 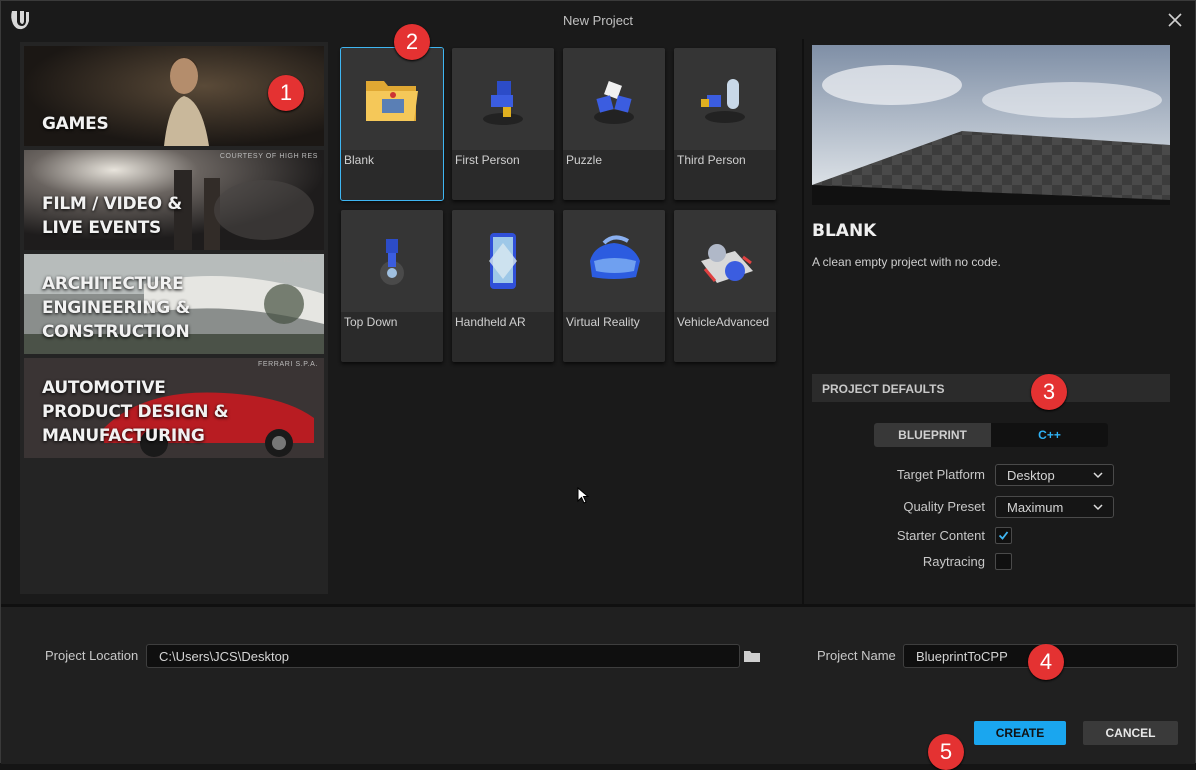 What do you see at coordinates (490, 322) in the screenshot?
I see `template-name: Handheld AR` at bounding box center [490, 322].